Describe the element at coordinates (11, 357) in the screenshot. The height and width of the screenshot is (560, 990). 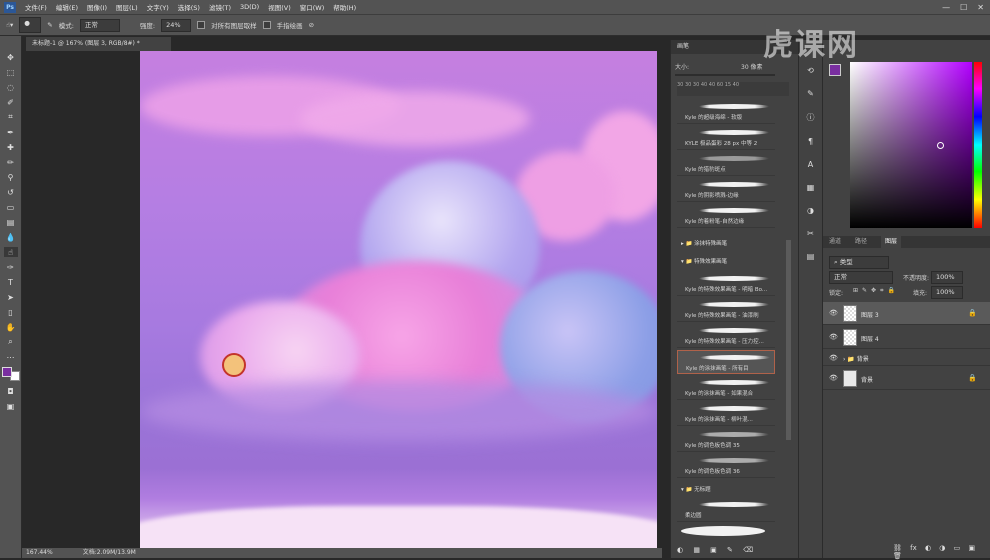
I see `more-tools-icon: ⋯` at that location.